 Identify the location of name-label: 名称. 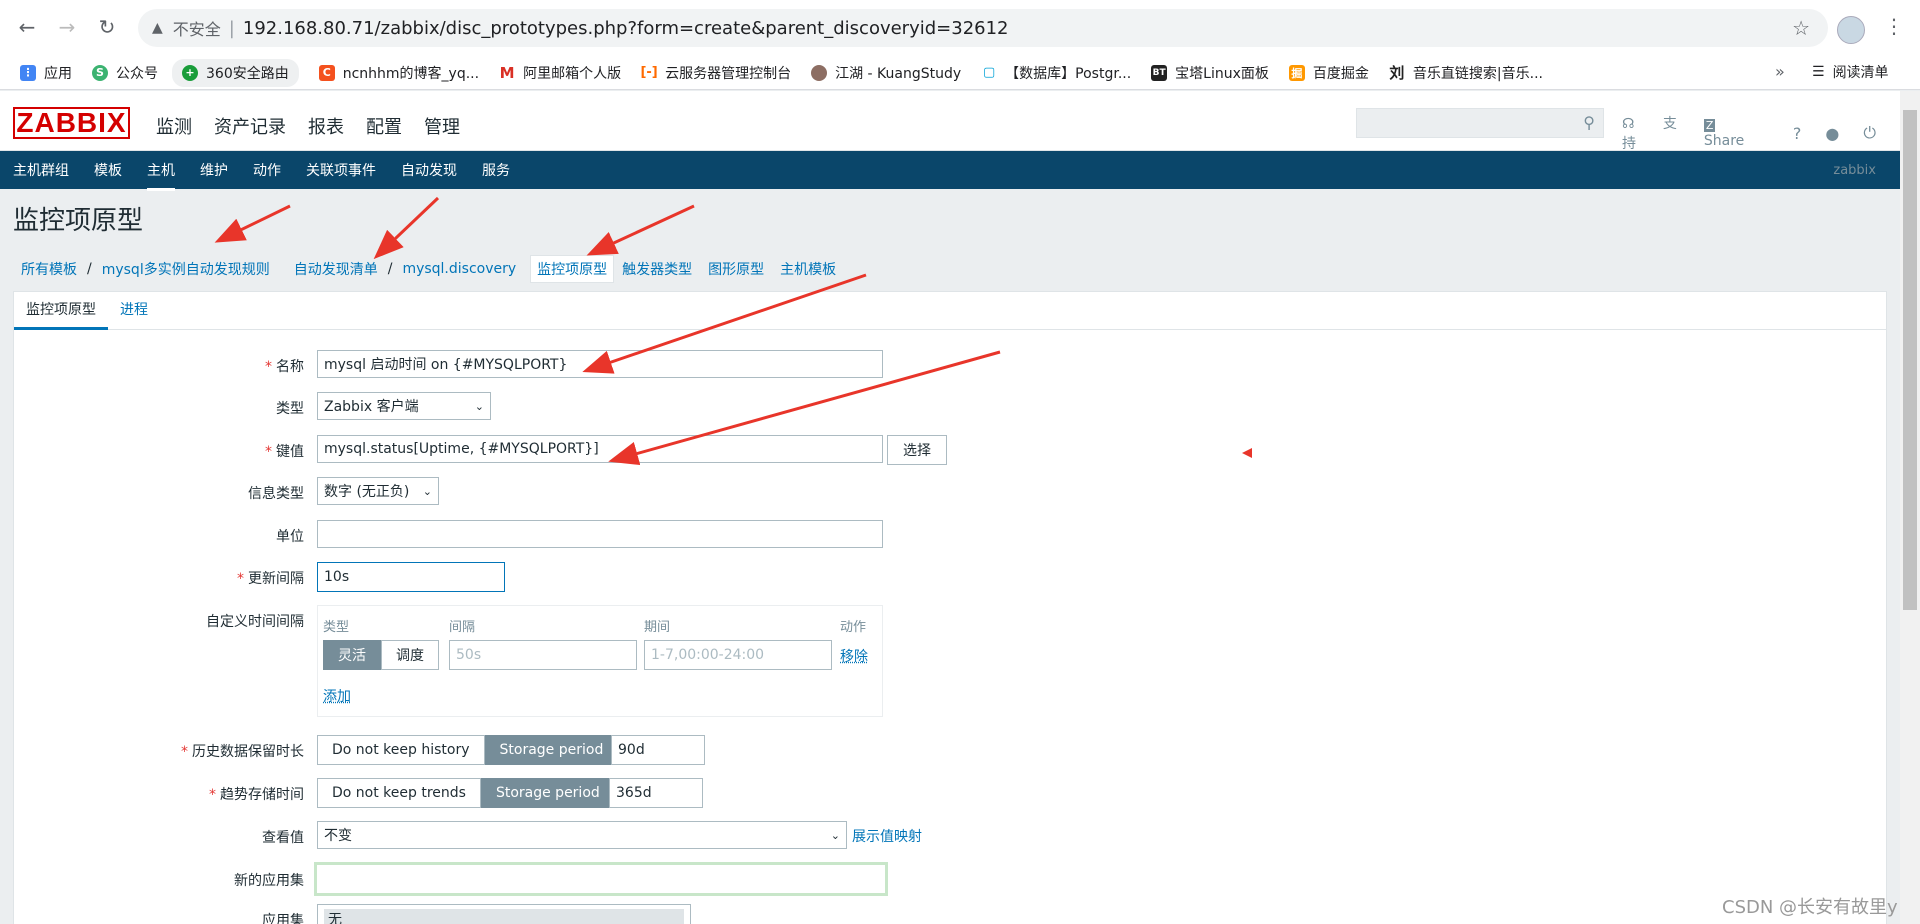
(290, 367).